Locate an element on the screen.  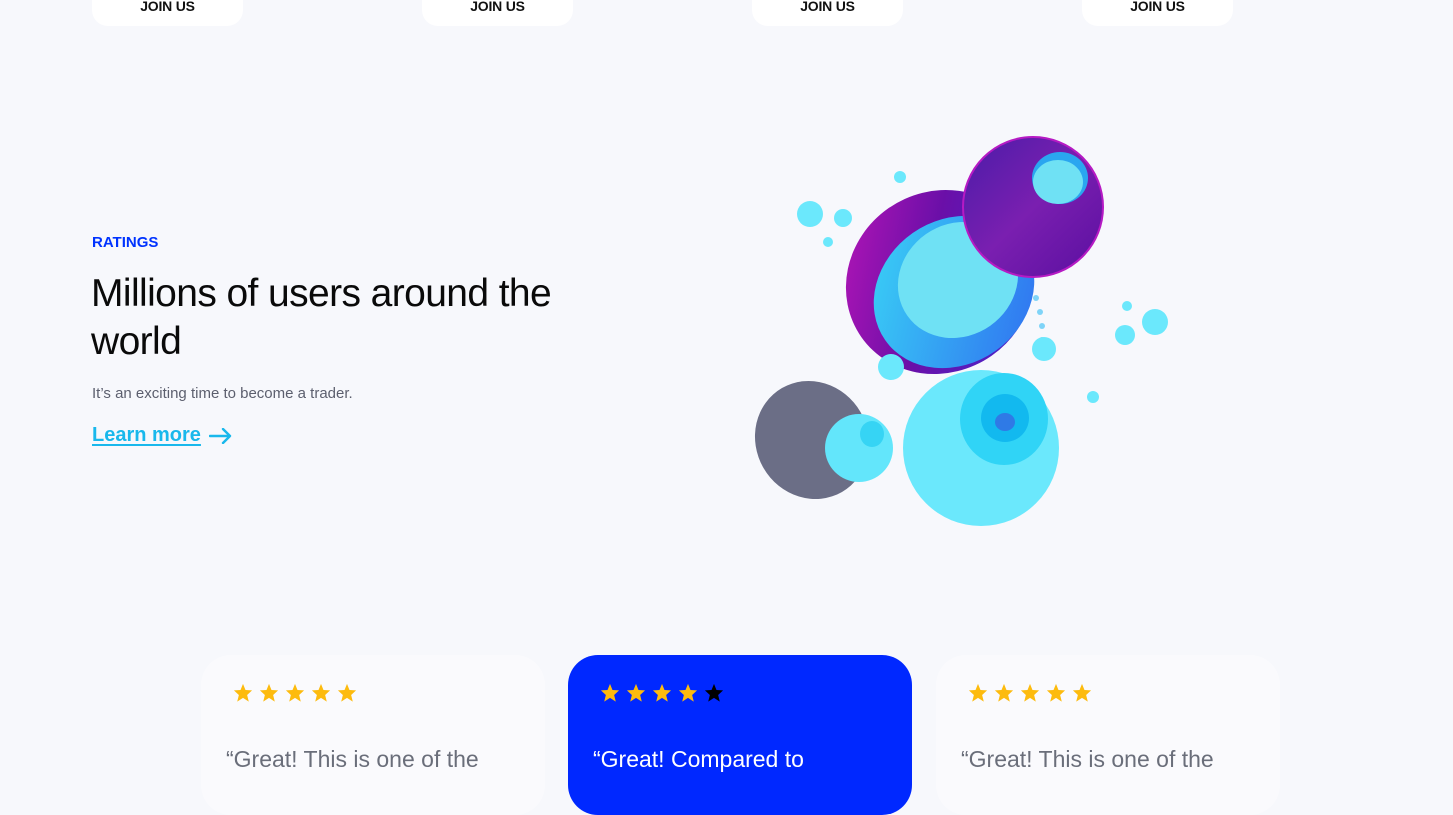
arrow-right-icon is located at coordinates (220, 435).